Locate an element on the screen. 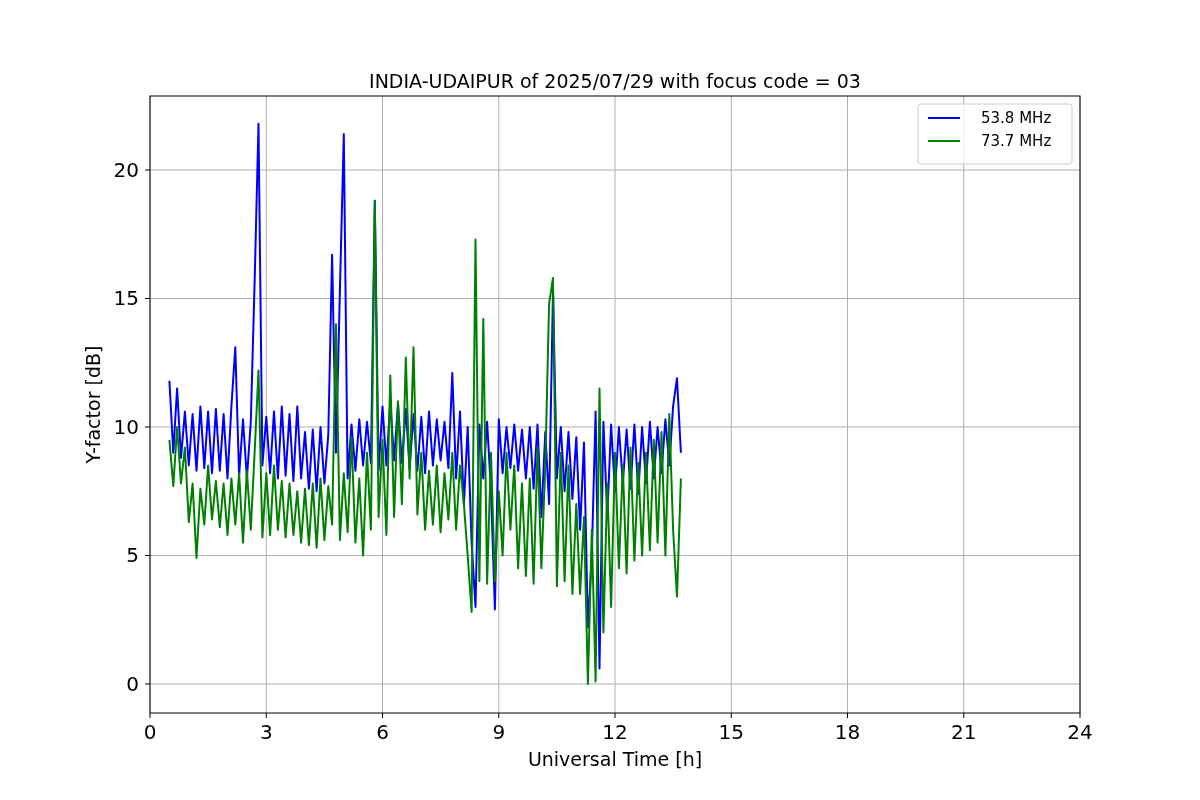 The height and width of the screenshot is (800, 1200). tick-label: 21 is located at coordinates (964, 732).